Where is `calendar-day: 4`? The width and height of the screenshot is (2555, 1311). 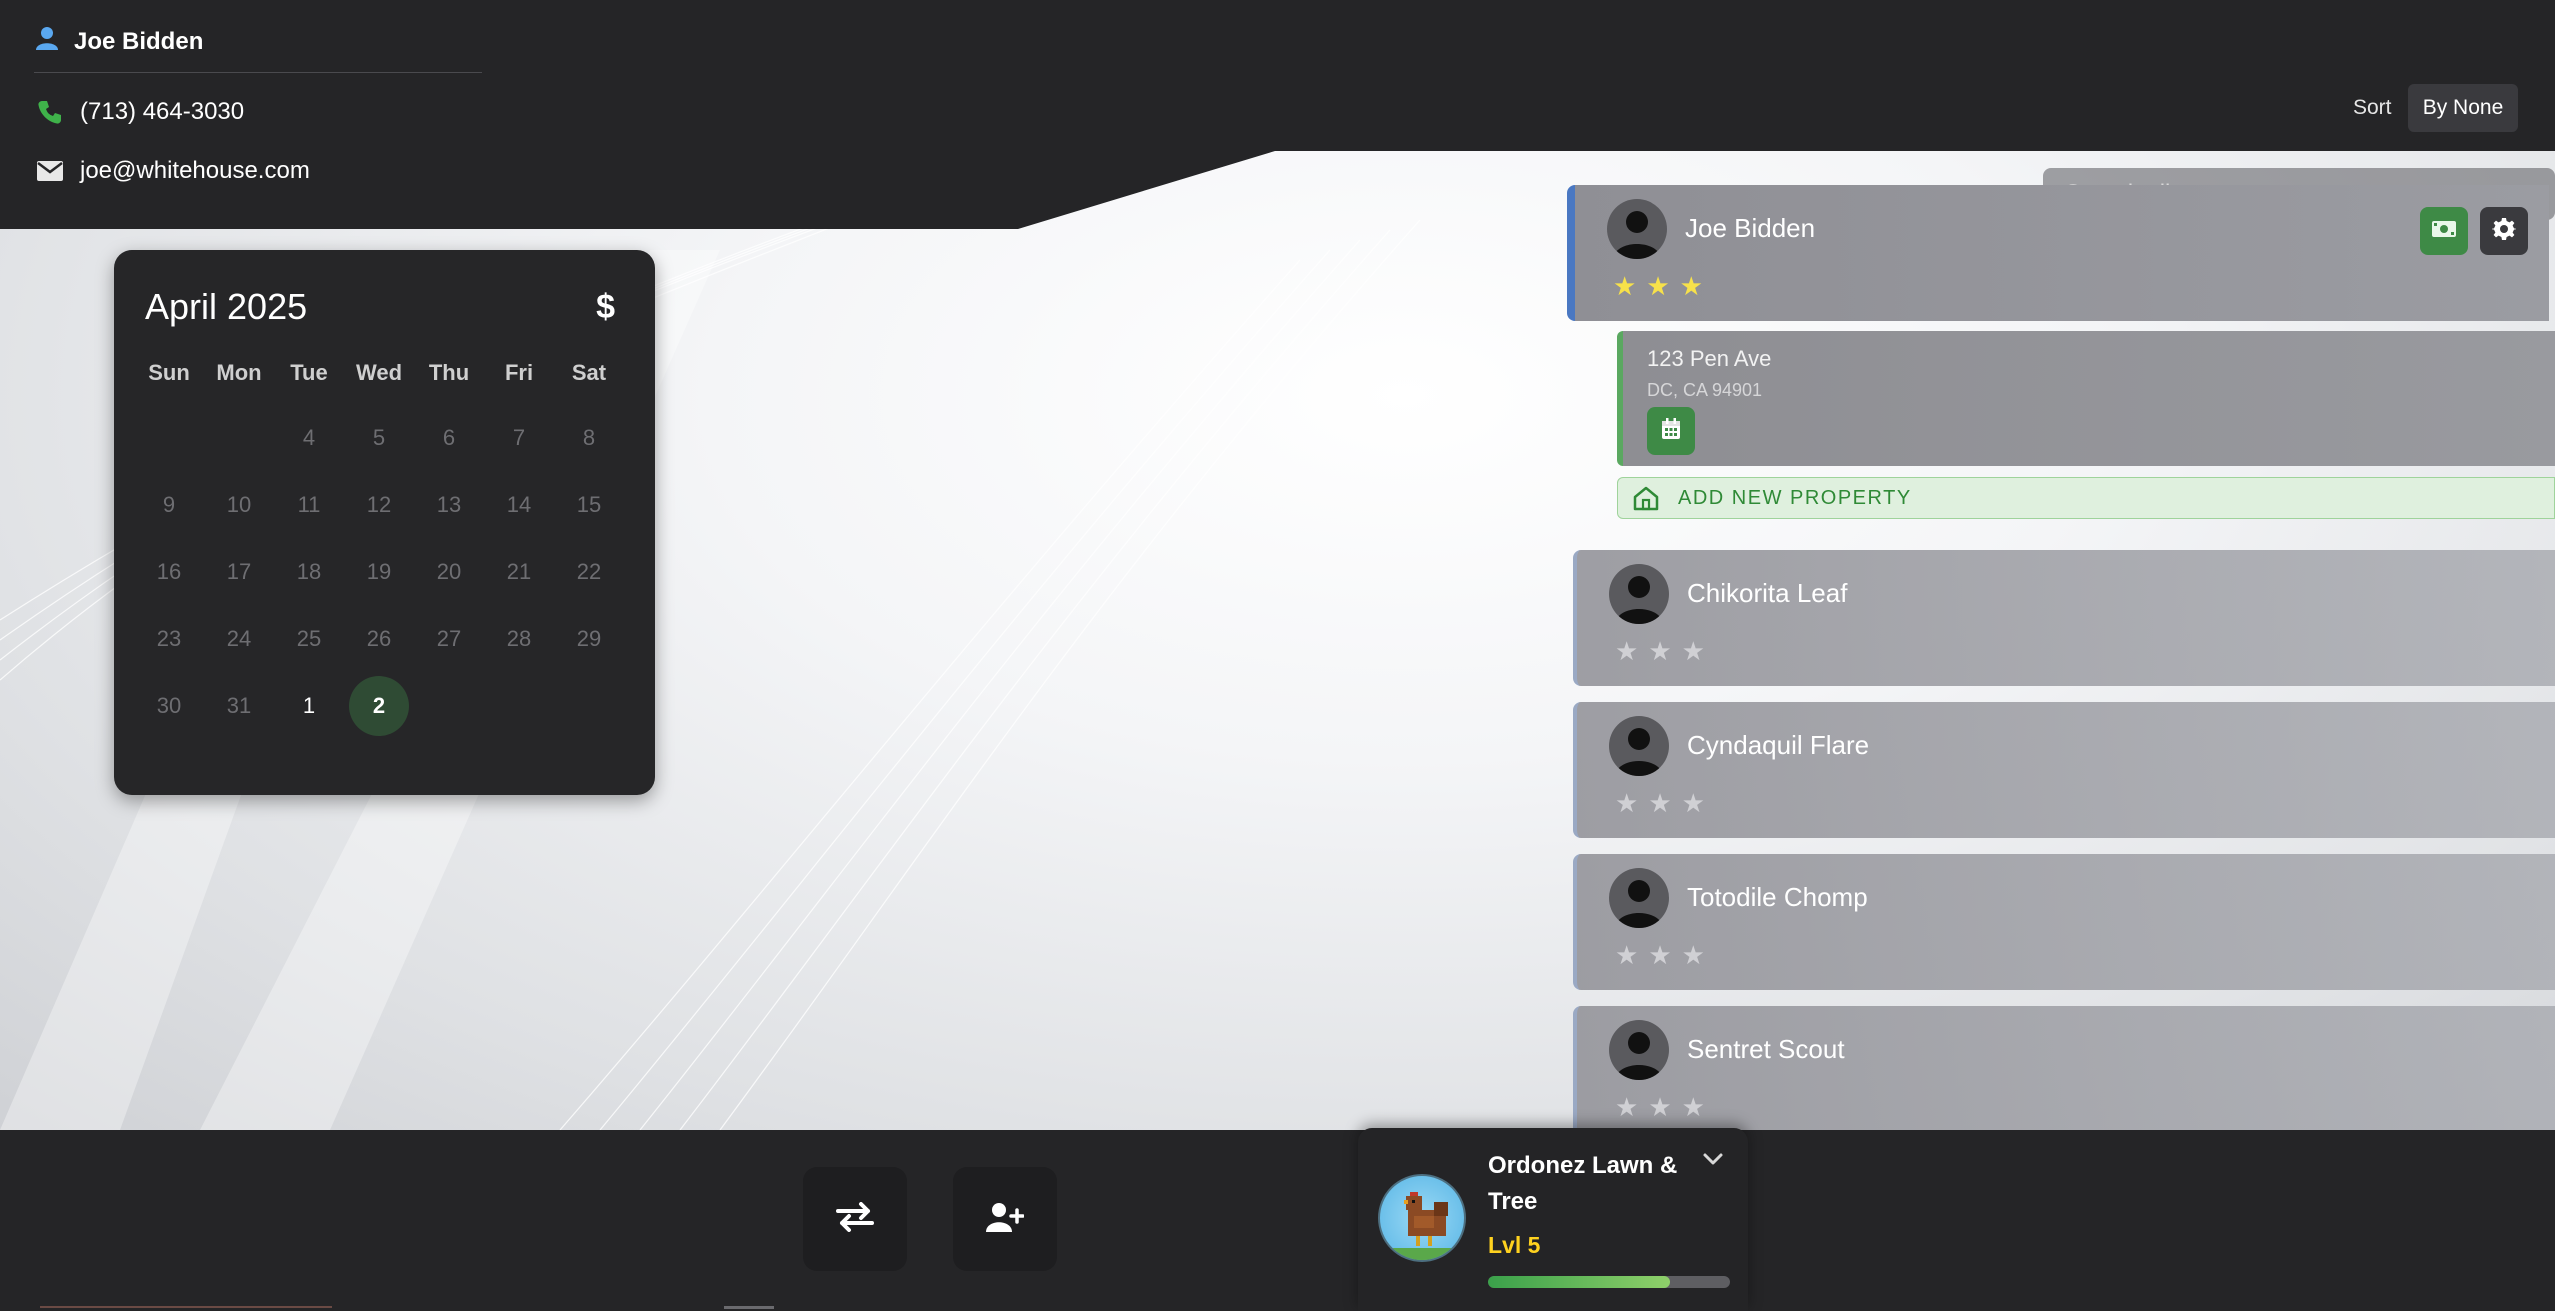 calendar-day: 4 is located at coordinates (309, 438).